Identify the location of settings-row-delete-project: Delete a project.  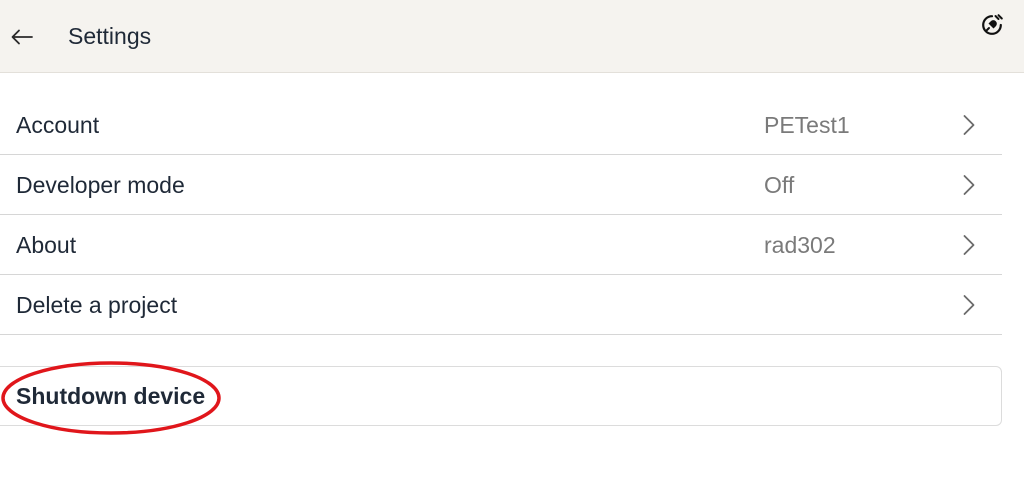
(501, 305).